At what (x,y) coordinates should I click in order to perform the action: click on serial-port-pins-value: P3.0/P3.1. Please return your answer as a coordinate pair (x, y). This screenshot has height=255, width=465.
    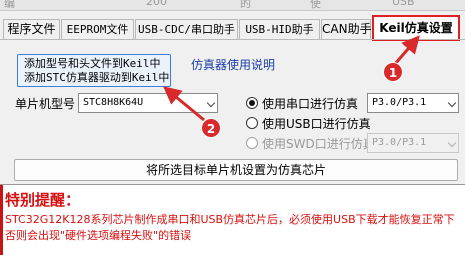
    Looking at the image, I should click on (399, 102).